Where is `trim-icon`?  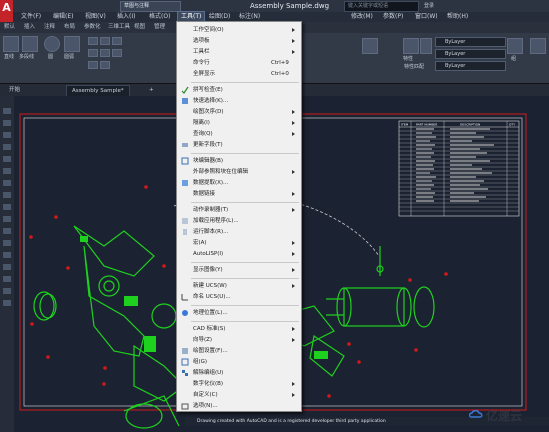
trim-icon is located at coordinates (117, 41).